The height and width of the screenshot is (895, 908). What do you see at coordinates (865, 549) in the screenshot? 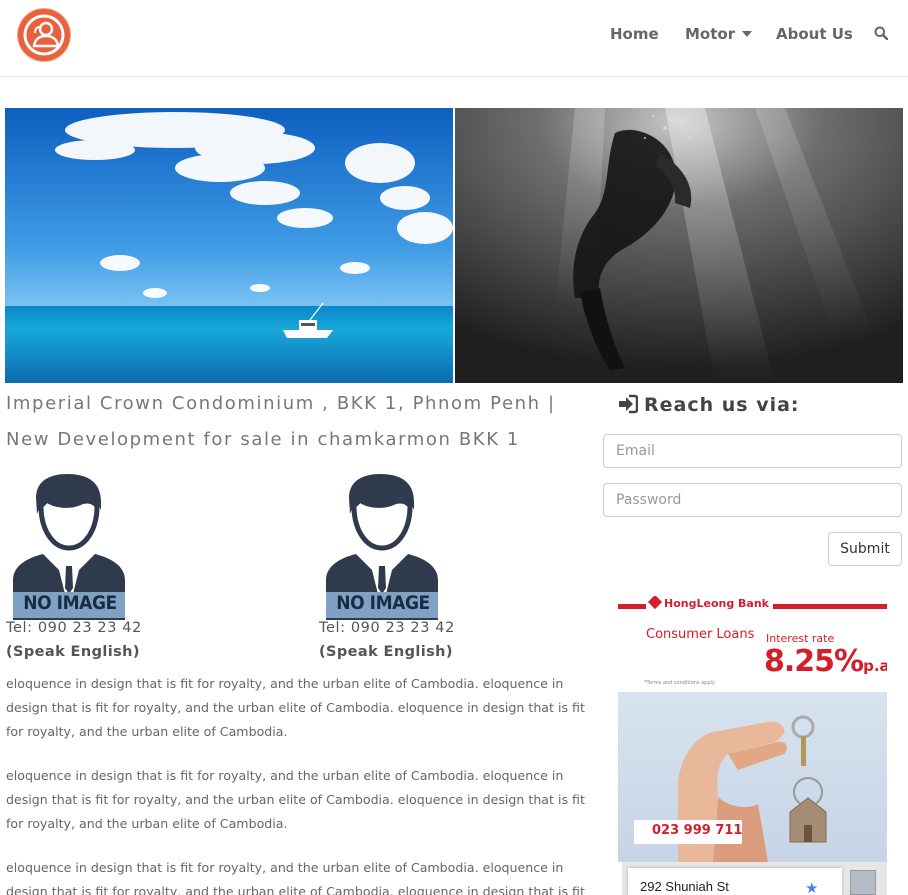
I see `submit-button: Submit` at bounding box center [865, 549].